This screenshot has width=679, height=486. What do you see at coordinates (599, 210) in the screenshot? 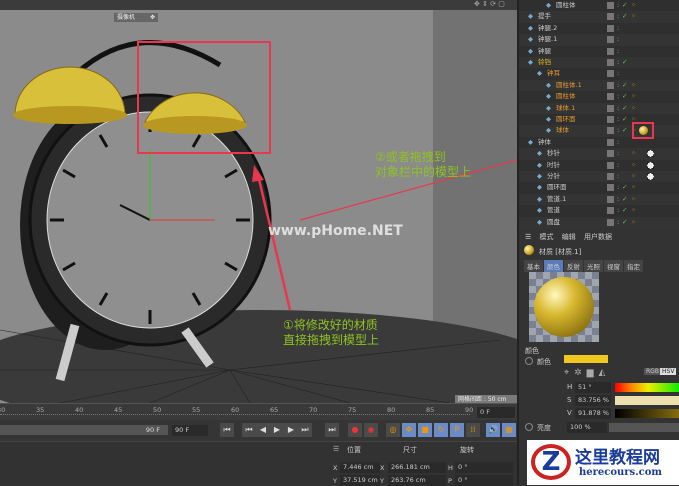
I see `object-row: ◆ 管道: ✓ ⁘` at bounding box center [599, 210].